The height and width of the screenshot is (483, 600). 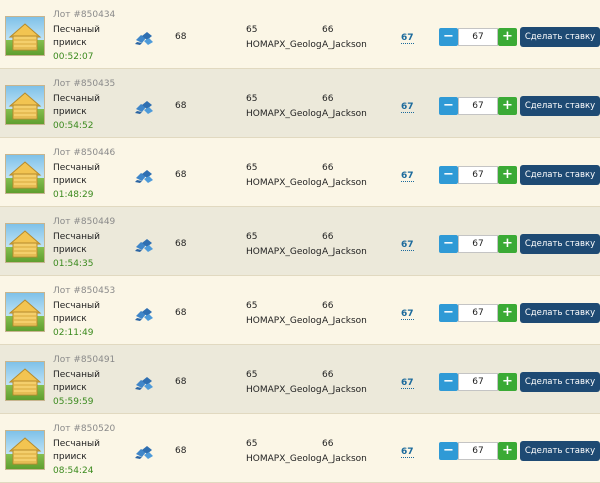 What do you see at coordinates (84, 84) in the screenshot?
I see `lot-number: Лот #850435` at bounding box center [84, 84].